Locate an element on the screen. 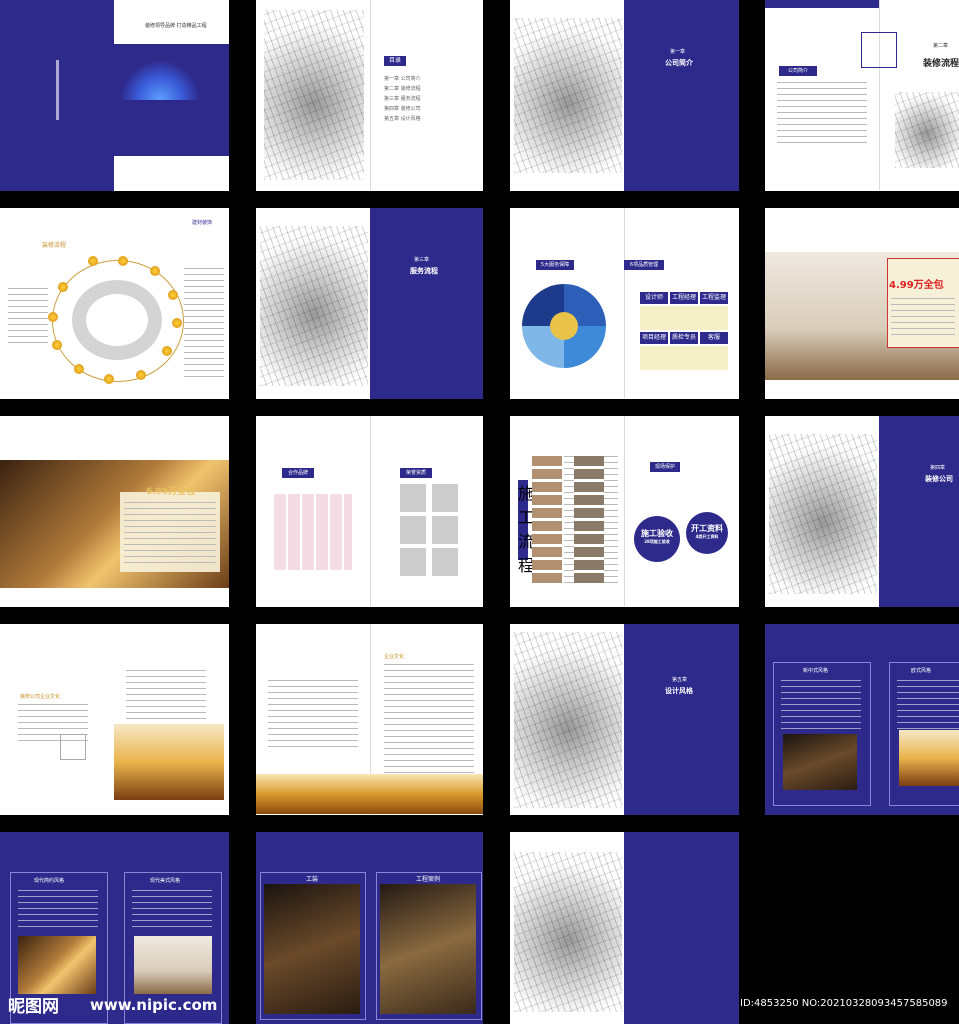 This screenshot has width=959, height=1024. brochure-page-chapter5: 第五章 设计风格 is located at coordinates (624, 719).